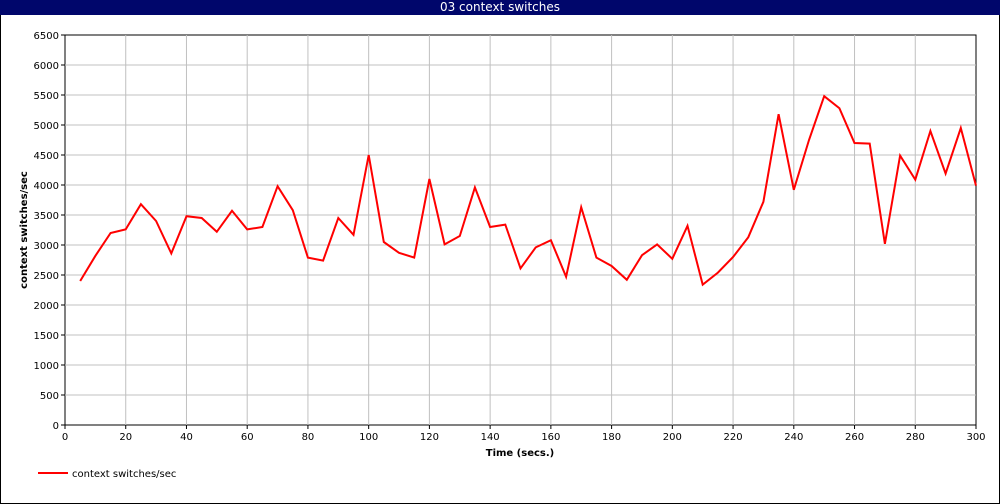 This screenshot has width=1000, height=504. What do you see at coordinates (46, 246) in the screenshot?
I see `y-tick-label: 3000` at bounding box center [46, 246].